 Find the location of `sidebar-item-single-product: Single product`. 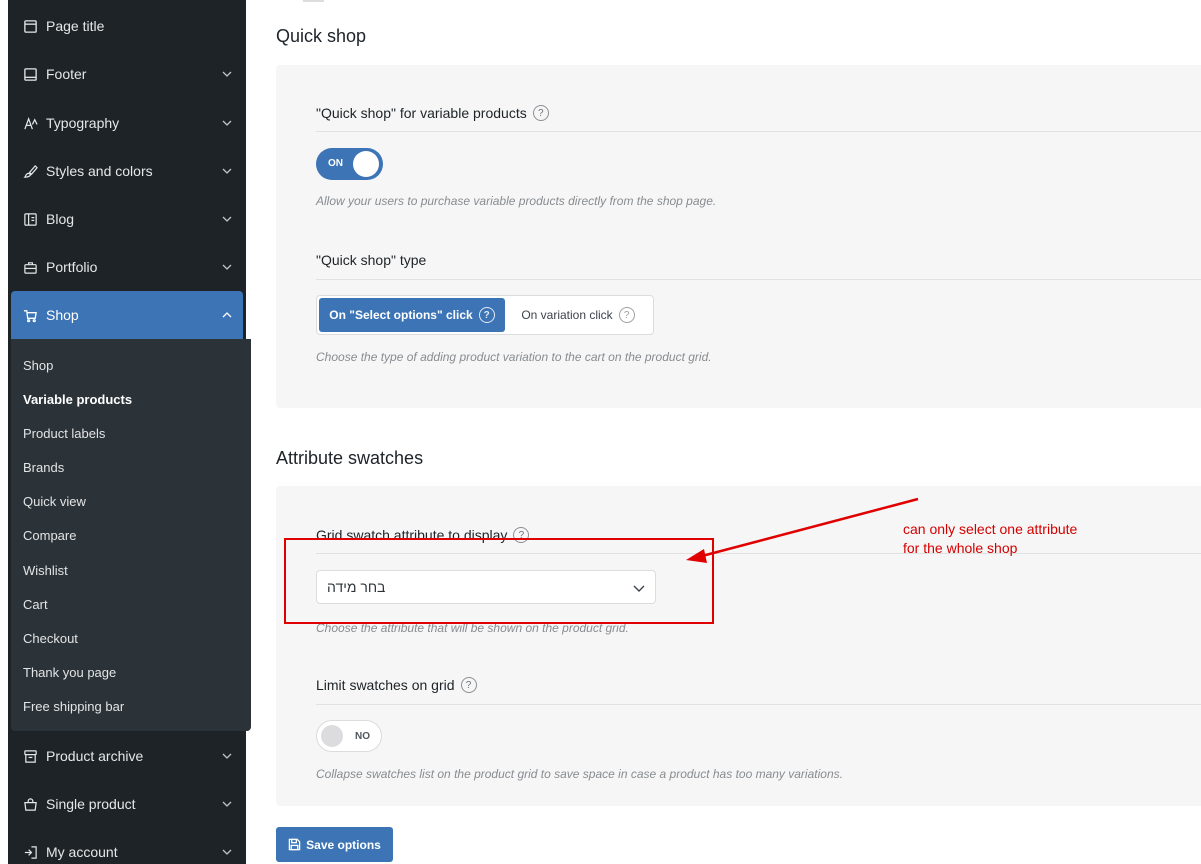

sidebar-item-single-product: Single product is located at coordinates (127, 804).